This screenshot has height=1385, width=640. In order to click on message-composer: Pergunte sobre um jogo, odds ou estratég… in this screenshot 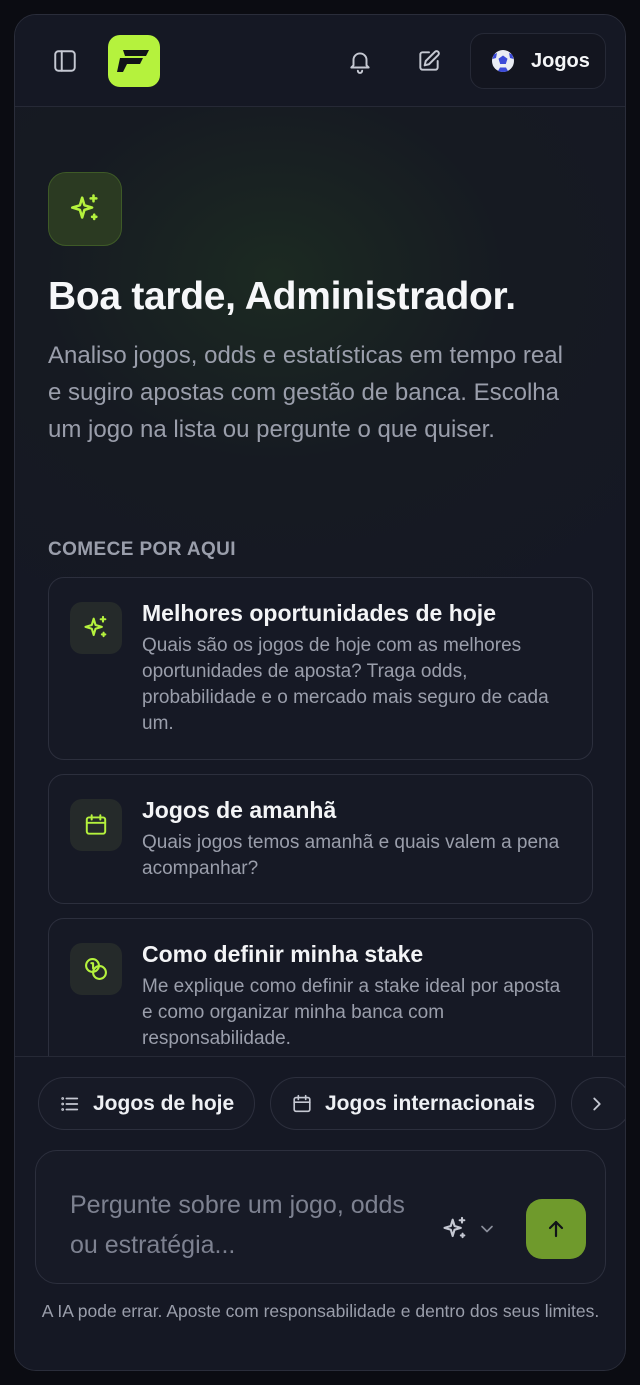, I will do `click(320, 1217)`.